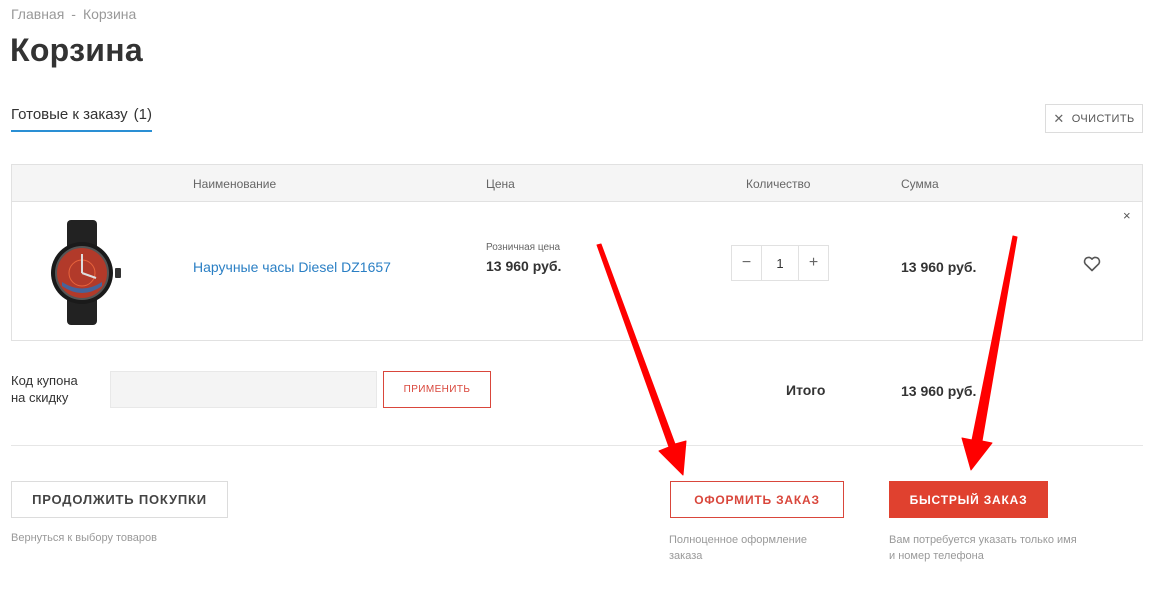 The height and width of the screenshot is (589, 1152). I want to click on tab-label: Готовые к заказу, so click(69, 114).